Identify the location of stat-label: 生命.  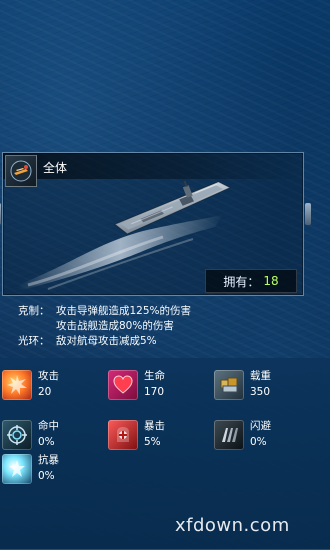
(154, 376).